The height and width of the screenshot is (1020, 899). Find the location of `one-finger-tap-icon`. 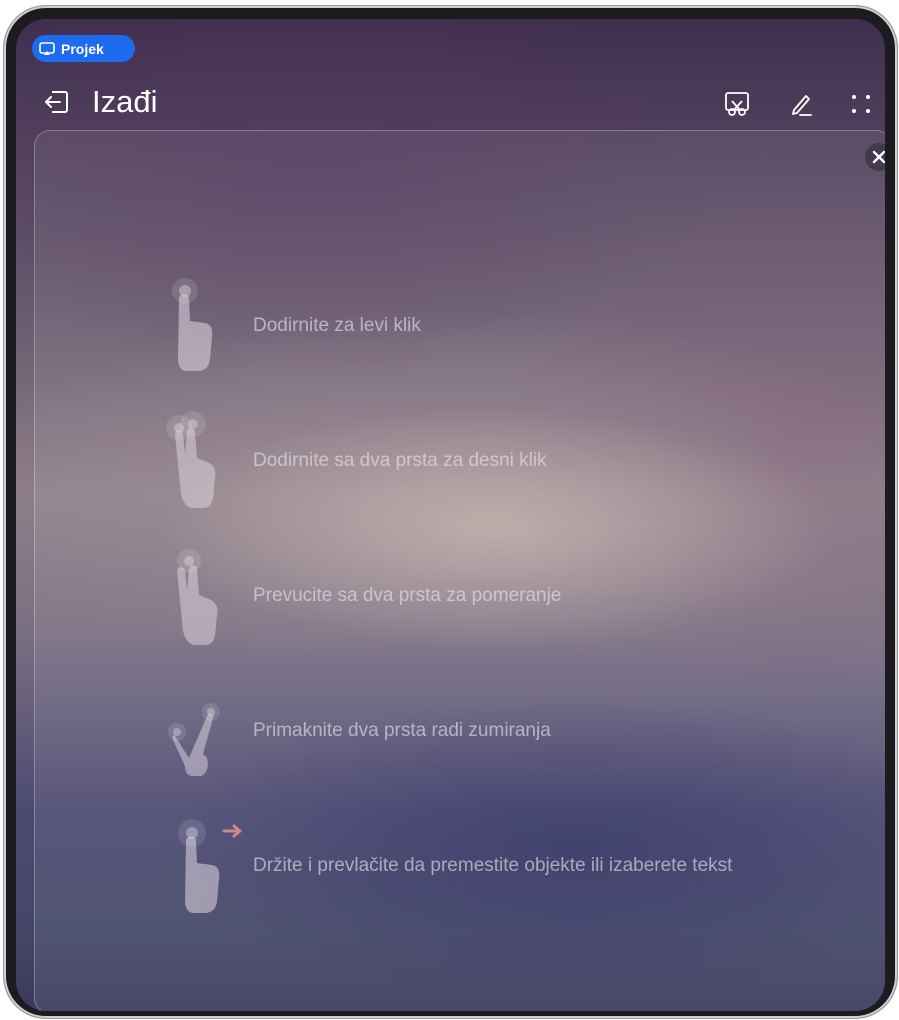

one-finger-tap-icon is located at coordinates (192, 324).